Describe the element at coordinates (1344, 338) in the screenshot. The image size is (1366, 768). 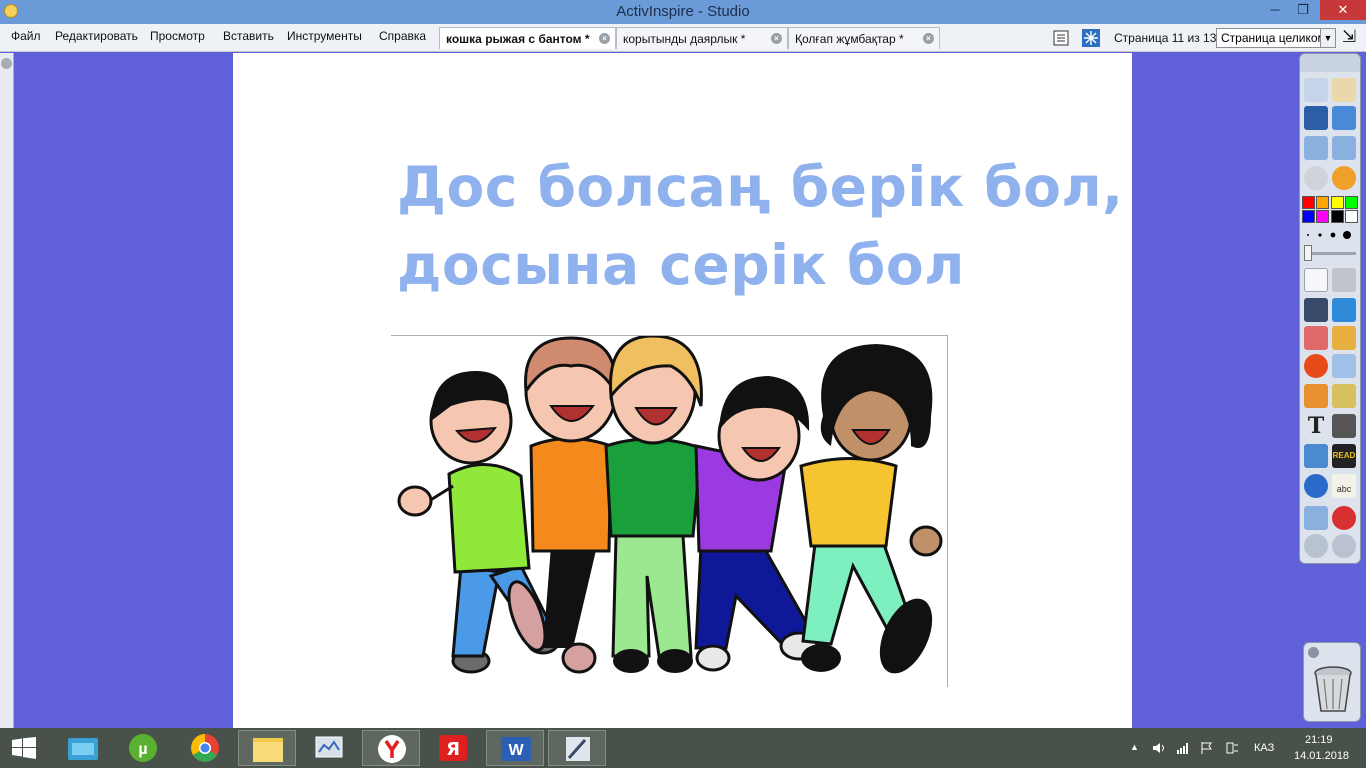
I see `fill-icon` at that location.